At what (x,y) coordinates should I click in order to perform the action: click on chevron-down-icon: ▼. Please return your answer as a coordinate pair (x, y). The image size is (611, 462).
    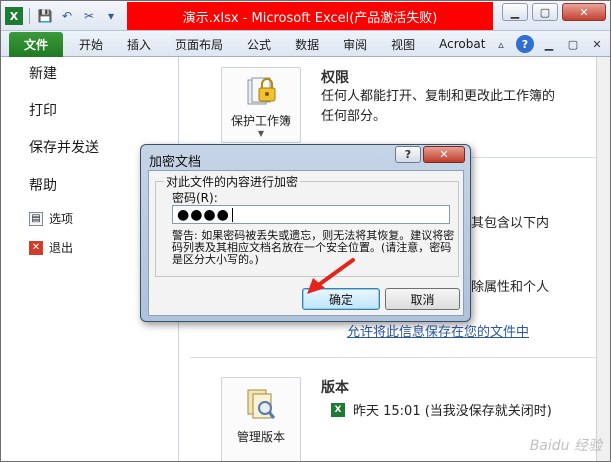
    Looking at the image, I should click on (261, 133).